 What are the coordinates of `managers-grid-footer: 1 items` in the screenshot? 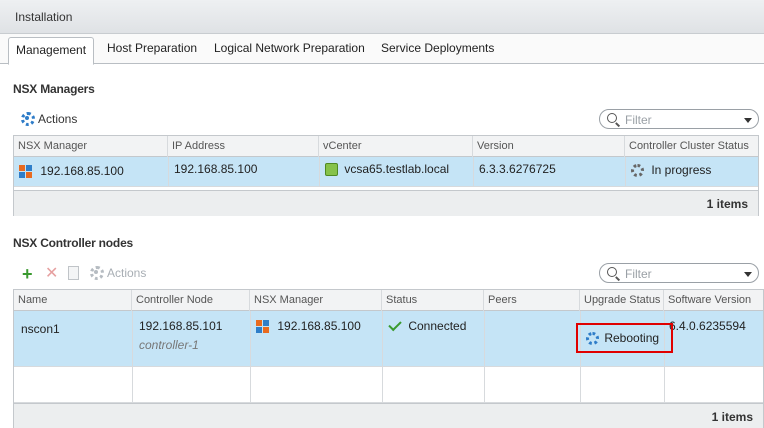 It's located at (386, 203).